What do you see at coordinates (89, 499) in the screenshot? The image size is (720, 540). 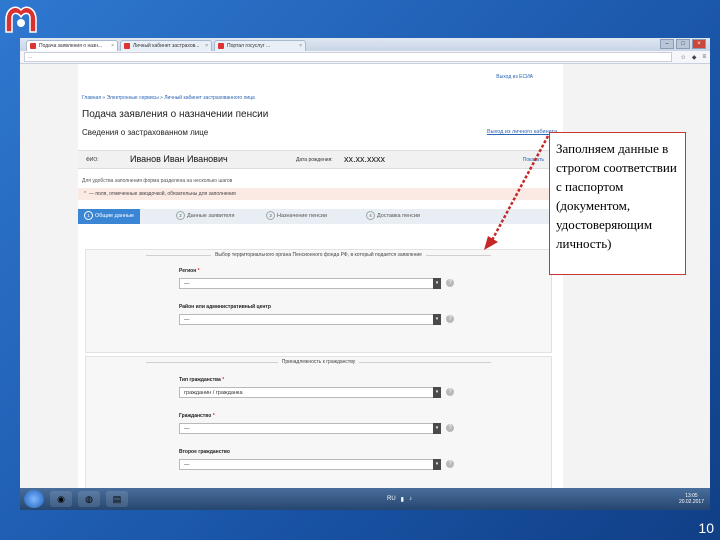 I see `firefox-taskbar-icon: ◍` at bounding box center [89, 499].